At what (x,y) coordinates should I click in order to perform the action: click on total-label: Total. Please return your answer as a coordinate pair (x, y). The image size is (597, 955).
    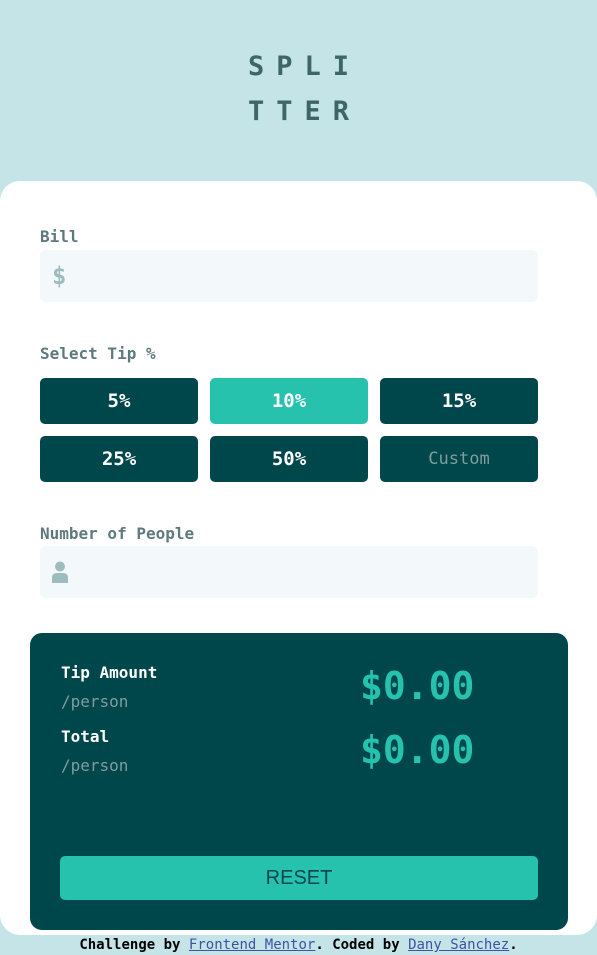
    Looking at the image, I should click on (85, 736).